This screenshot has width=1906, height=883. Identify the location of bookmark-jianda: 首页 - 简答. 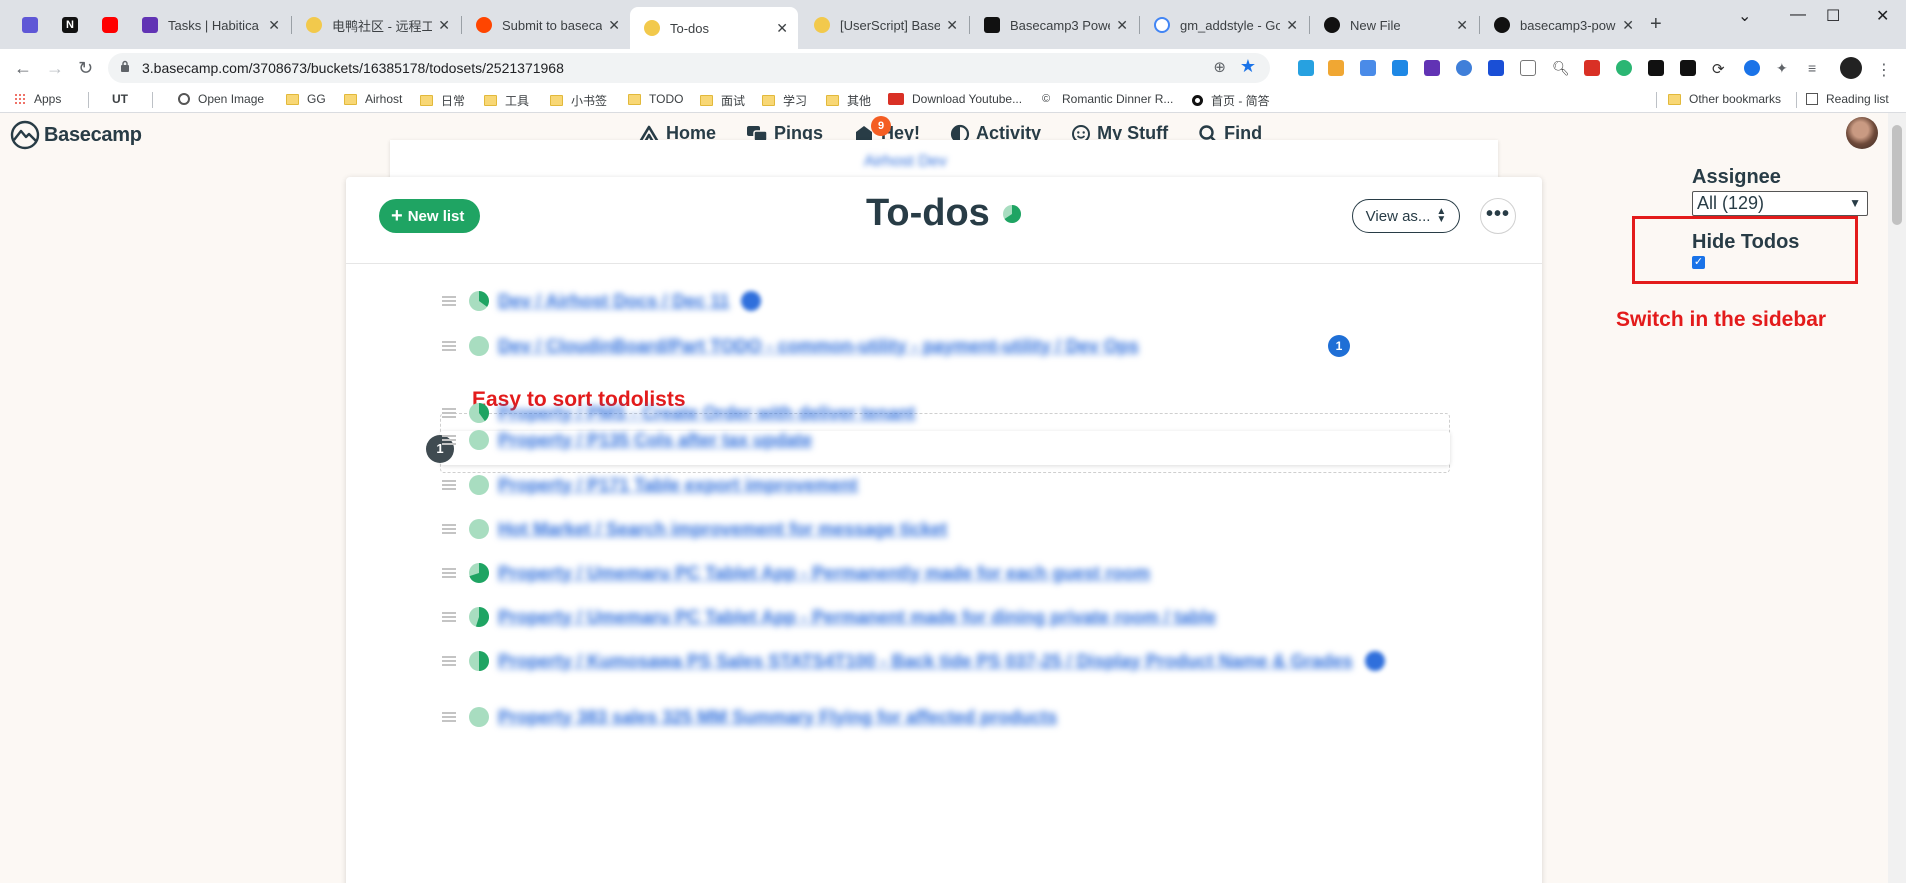
(1231, 100).